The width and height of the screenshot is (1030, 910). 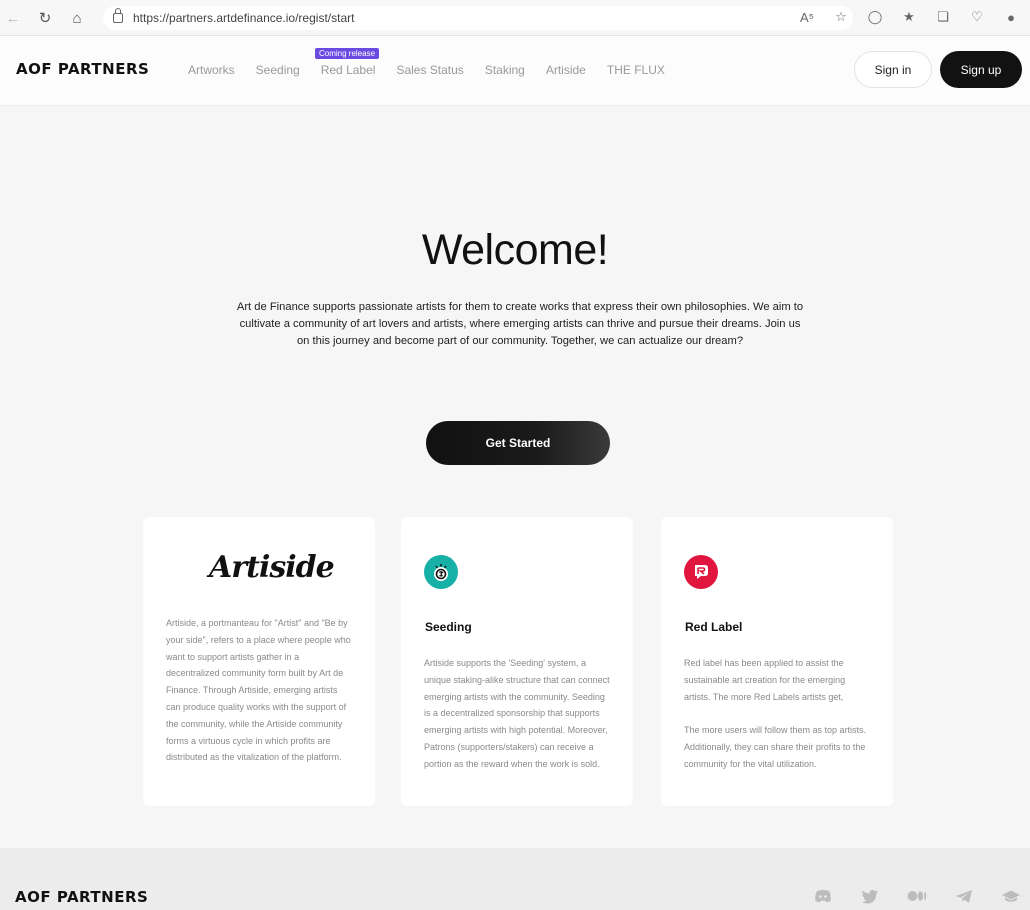 What do you see at coordinates (964, 896) in the screenshot?
I see `telegram-icon` at bounding box center [964, 896].